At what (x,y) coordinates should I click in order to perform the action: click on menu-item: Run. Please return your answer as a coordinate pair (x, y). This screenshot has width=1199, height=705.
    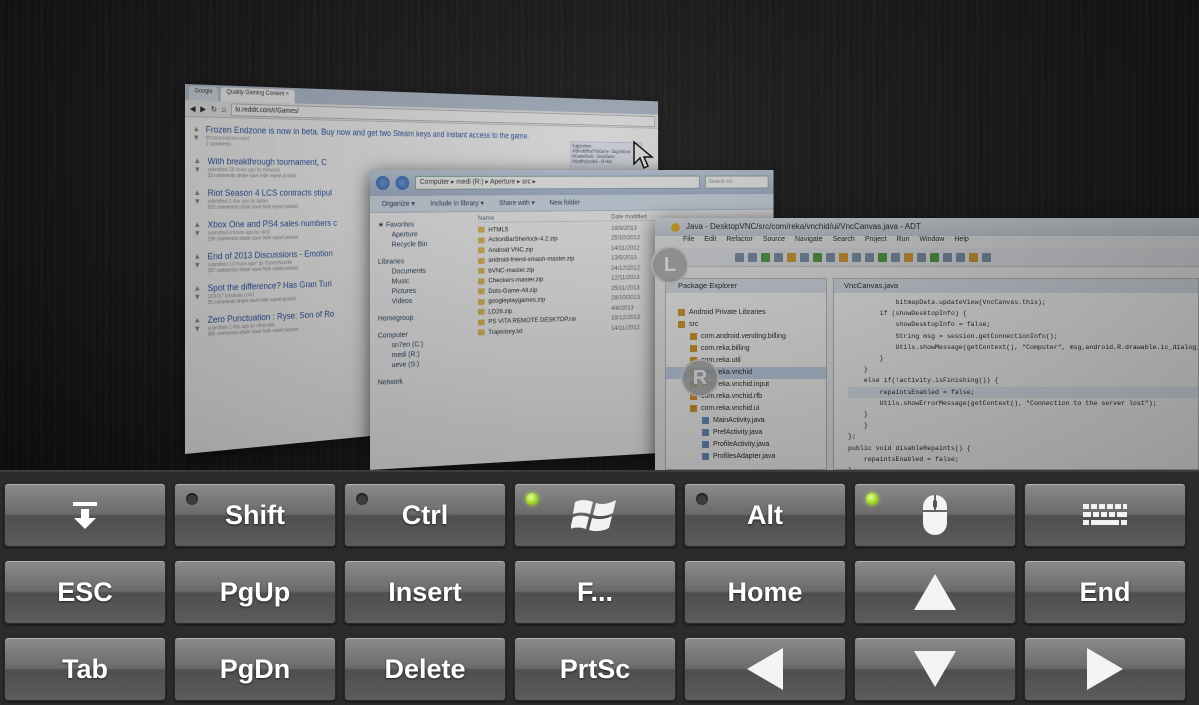
    Looking at the image, I should click on (903, 242).